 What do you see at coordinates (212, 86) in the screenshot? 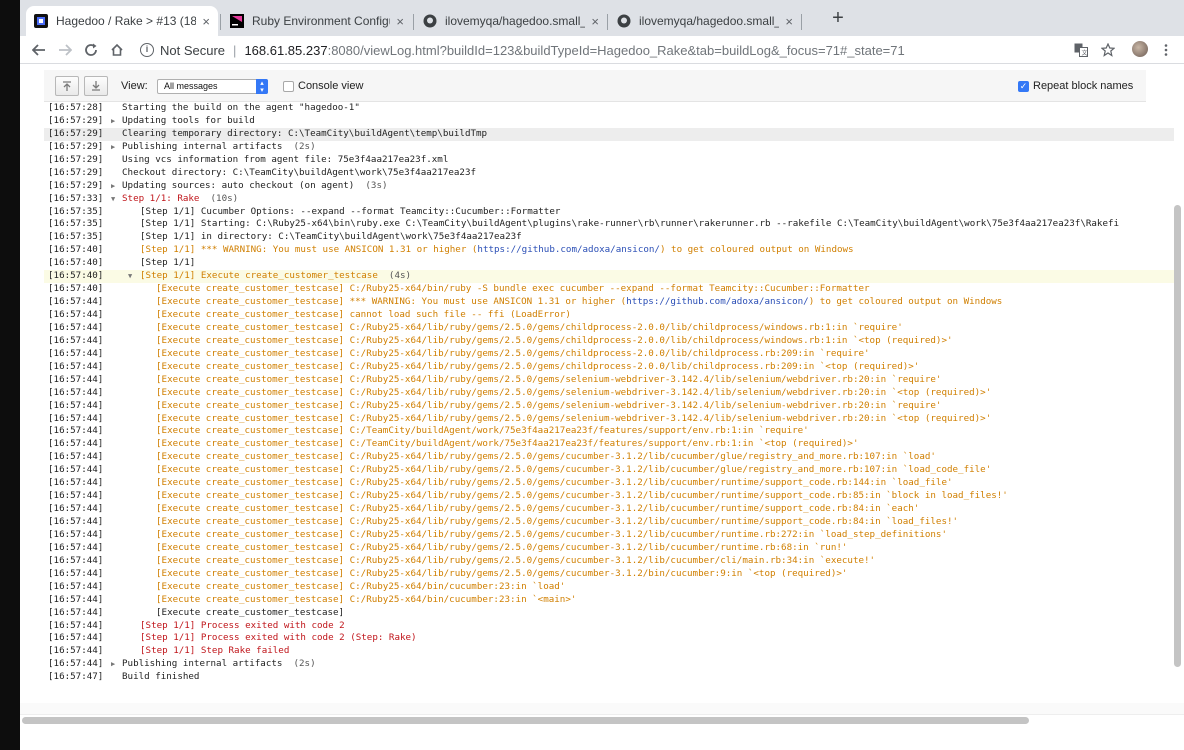
I see `view-select: All messages ▴ ▾` at bounding box center [212, 86].